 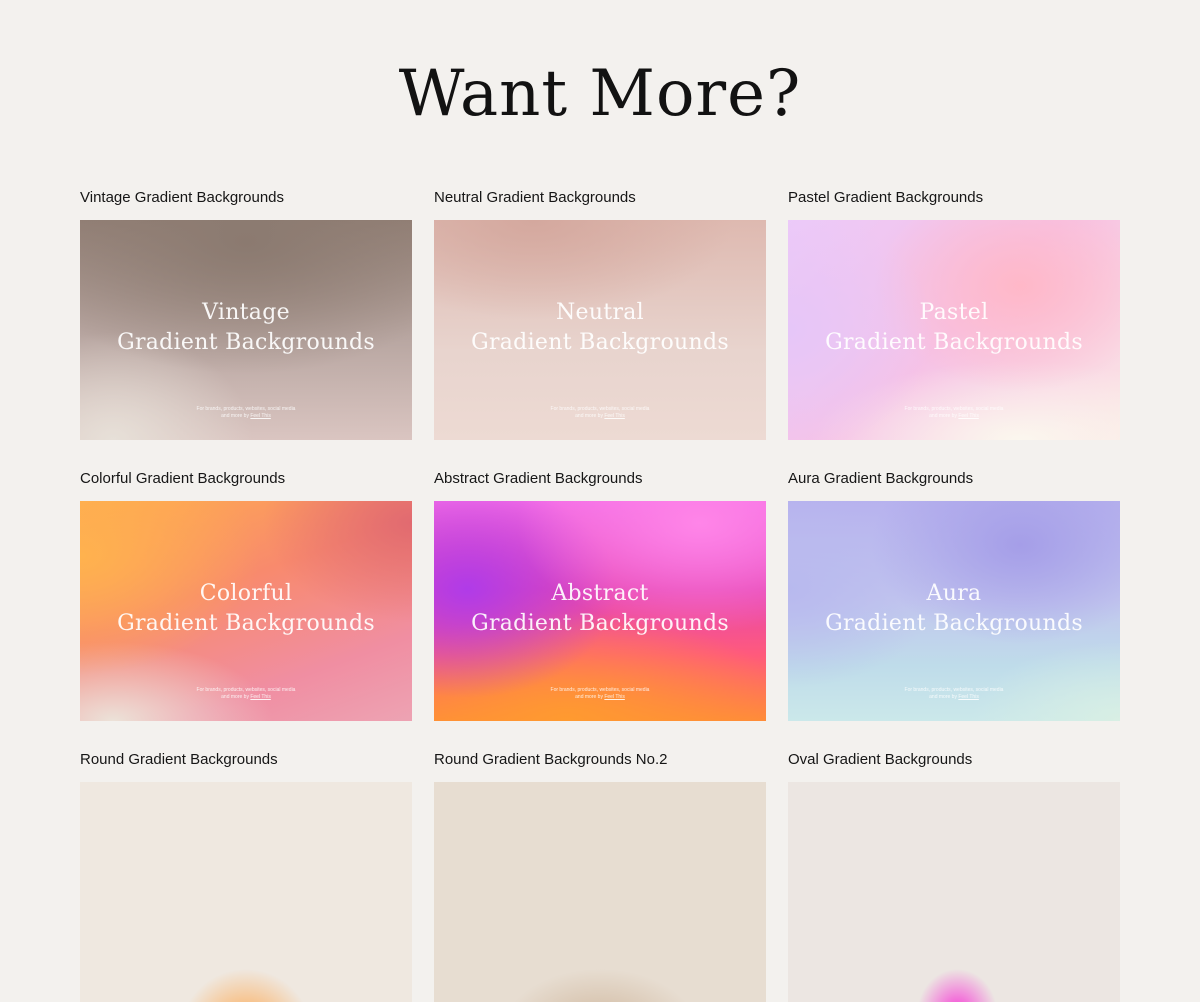 What do you see at coordinates (954, 479) in the screenshot?
I see `card-label: Aura Gradient Backgrounds` at bounding box center [954, 479].